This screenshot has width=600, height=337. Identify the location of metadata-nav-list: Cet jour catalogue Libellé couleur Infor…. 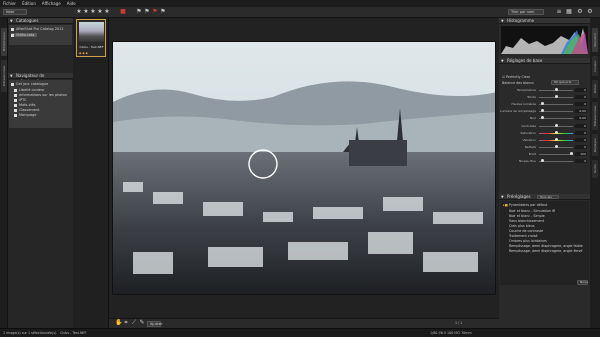
(40, 104).